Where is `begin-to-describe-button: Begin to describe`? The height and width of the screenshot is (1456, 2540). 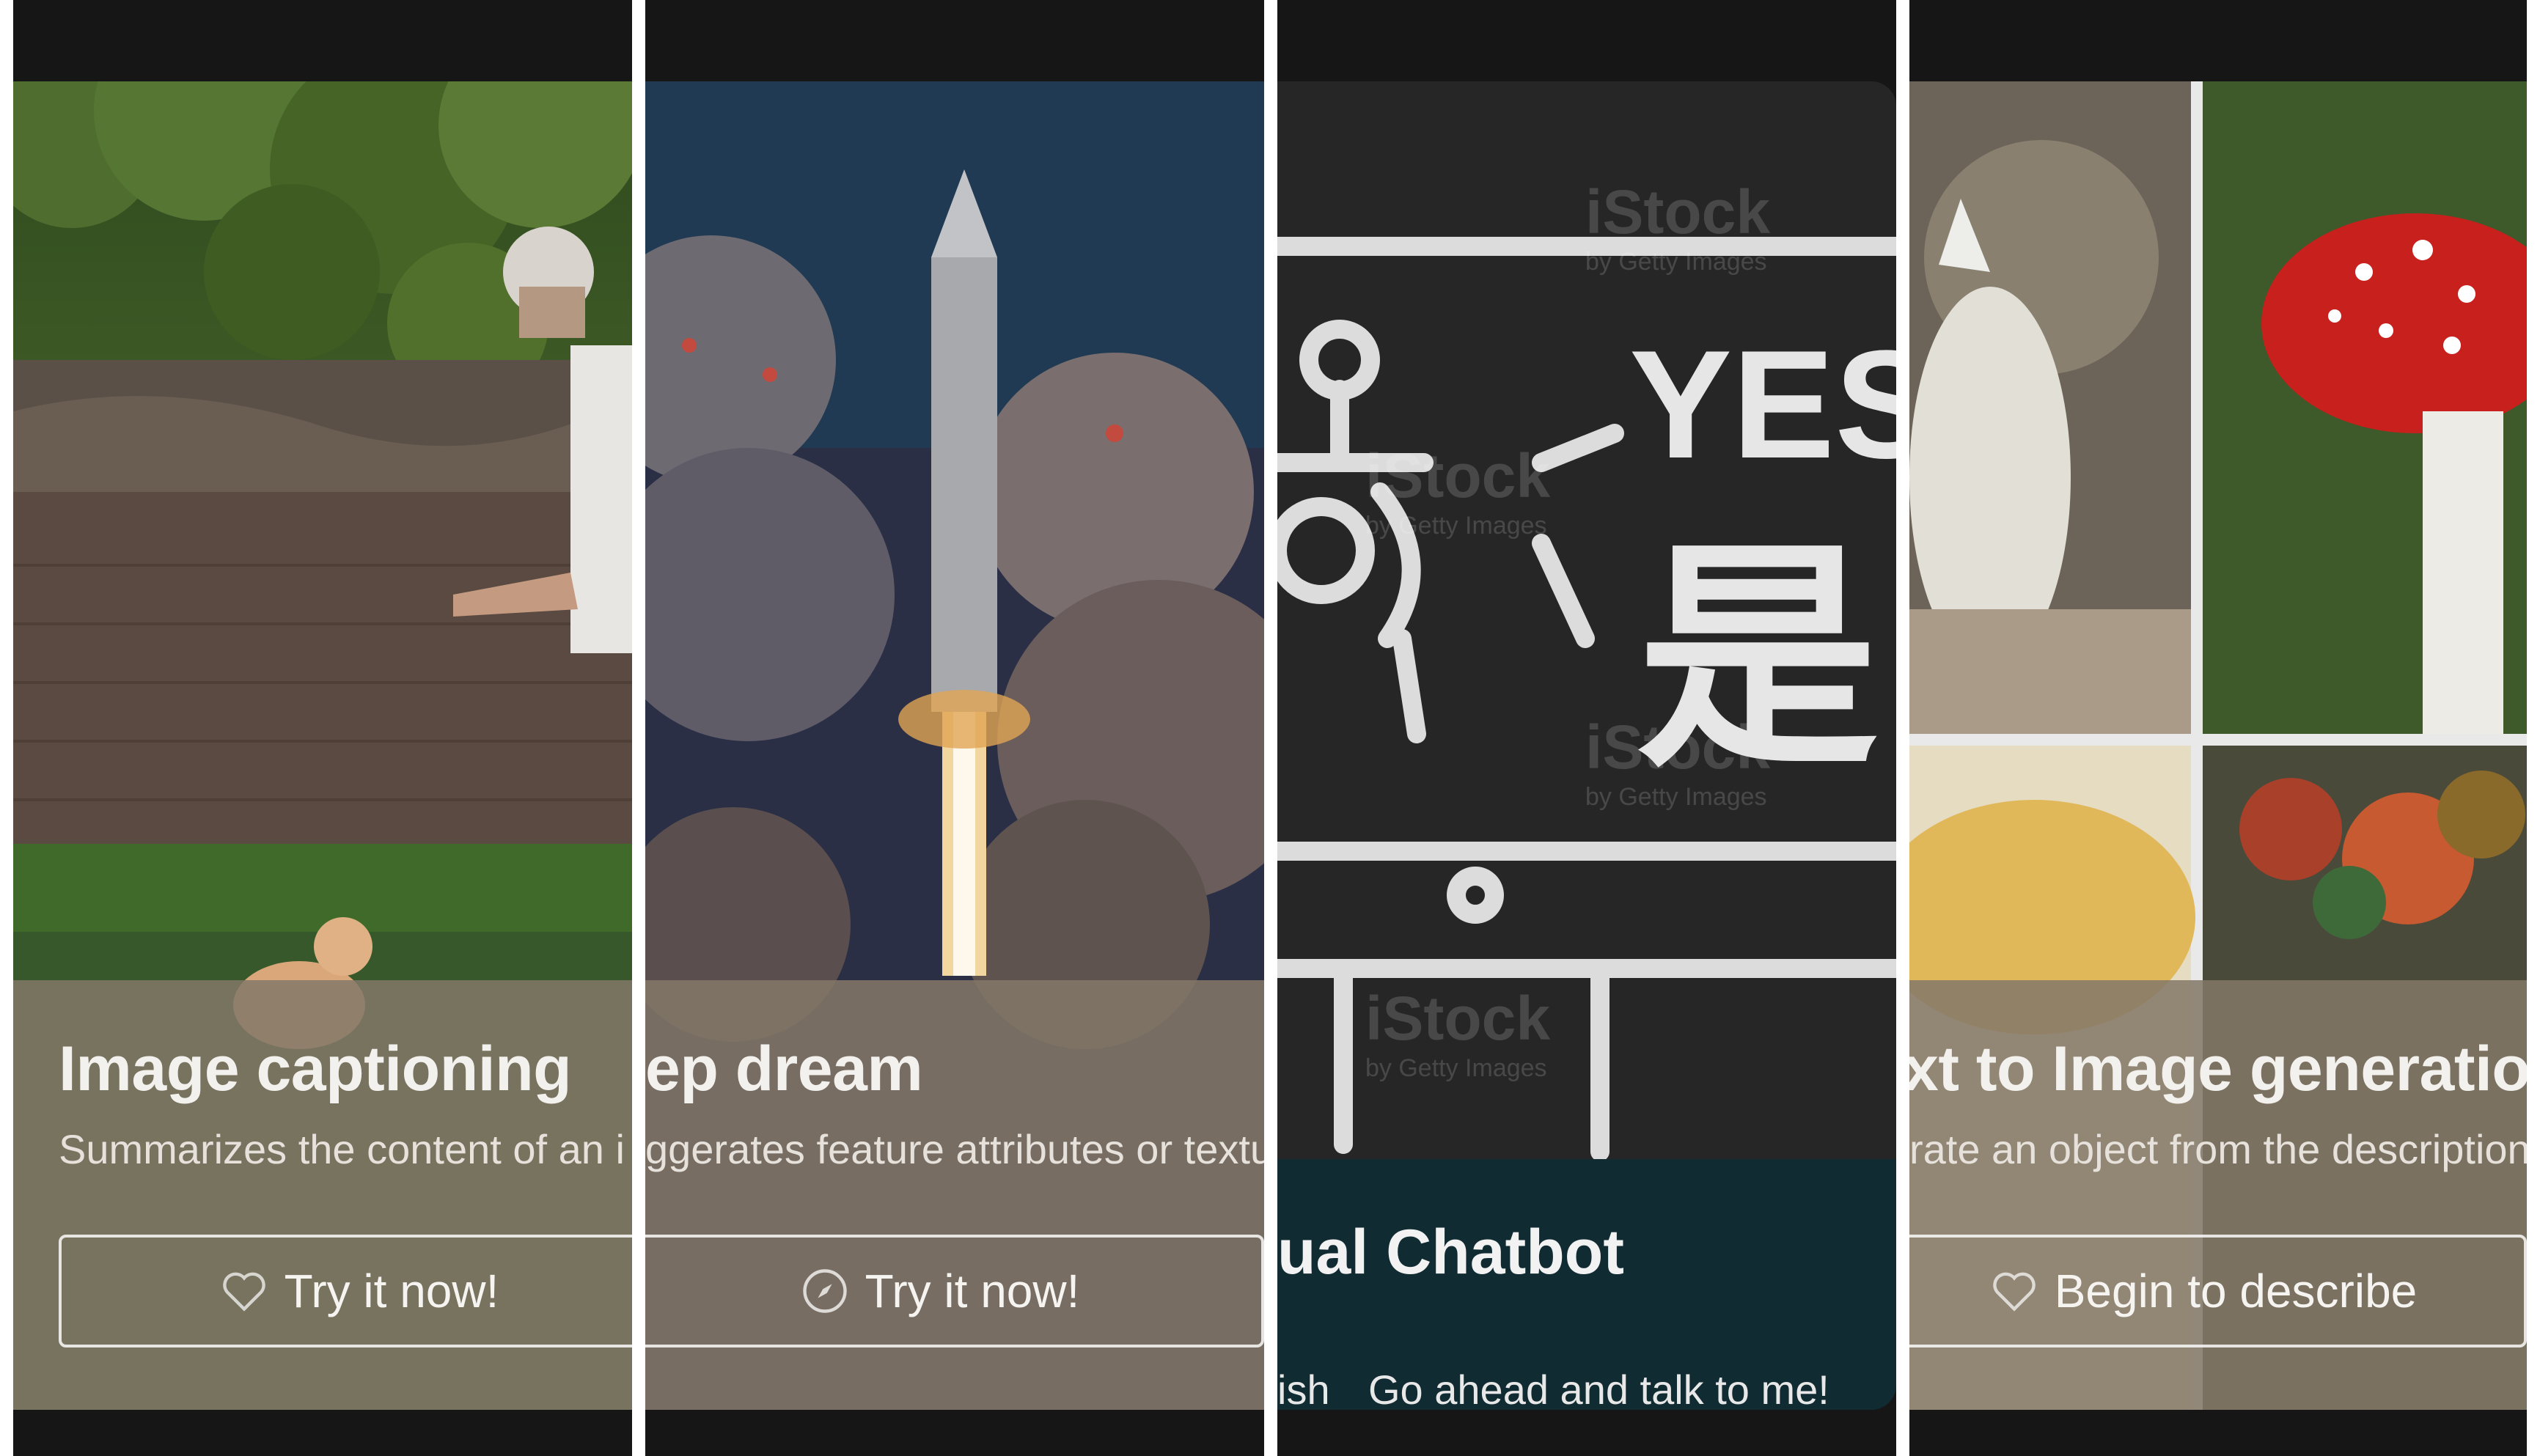 begin-to-describe-button: Begin to describe is located at coordinates (2218, 1291).